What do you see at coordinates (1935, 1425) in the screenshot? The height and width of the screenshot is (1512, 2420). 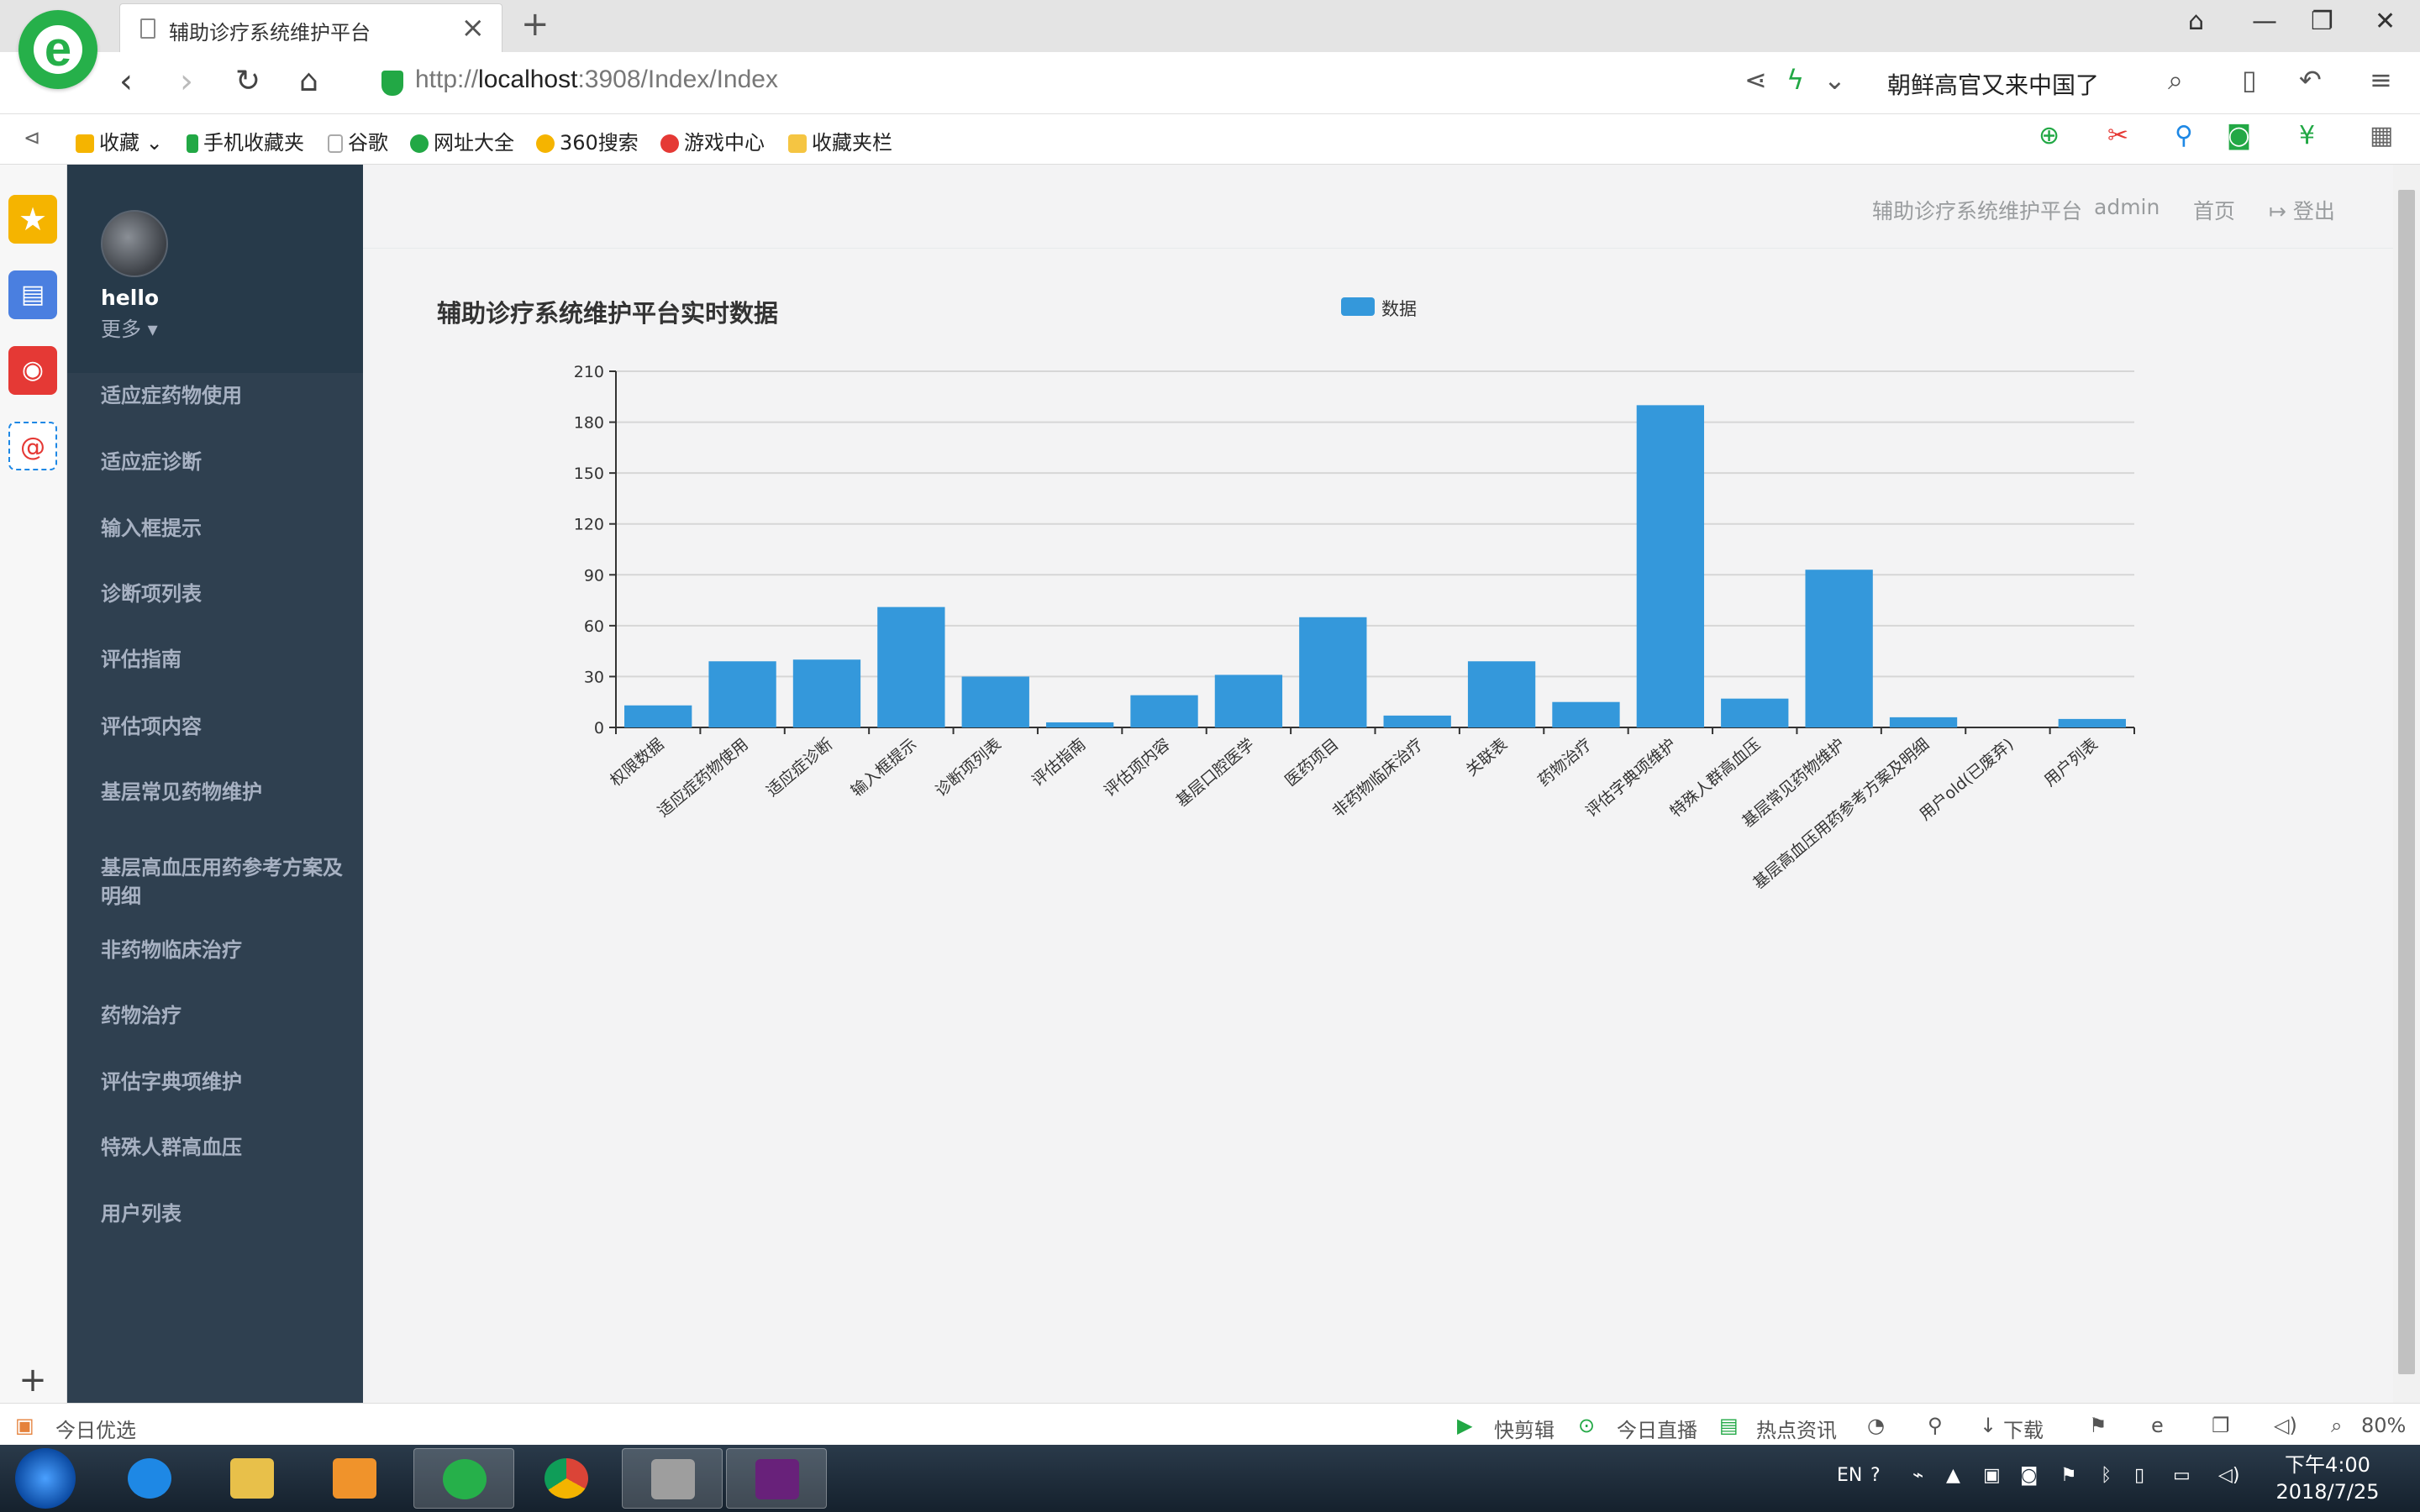 I see `rocket-icon: ⚲` at bounding box center [1935, 1425].